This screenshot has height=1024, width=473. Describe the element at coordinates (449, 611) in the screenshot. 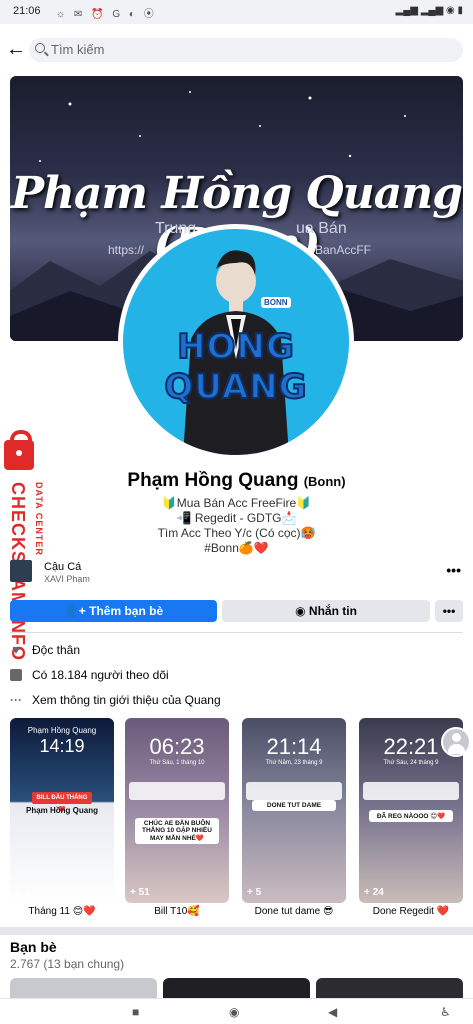

I see `more-options-button: •••` at that location.